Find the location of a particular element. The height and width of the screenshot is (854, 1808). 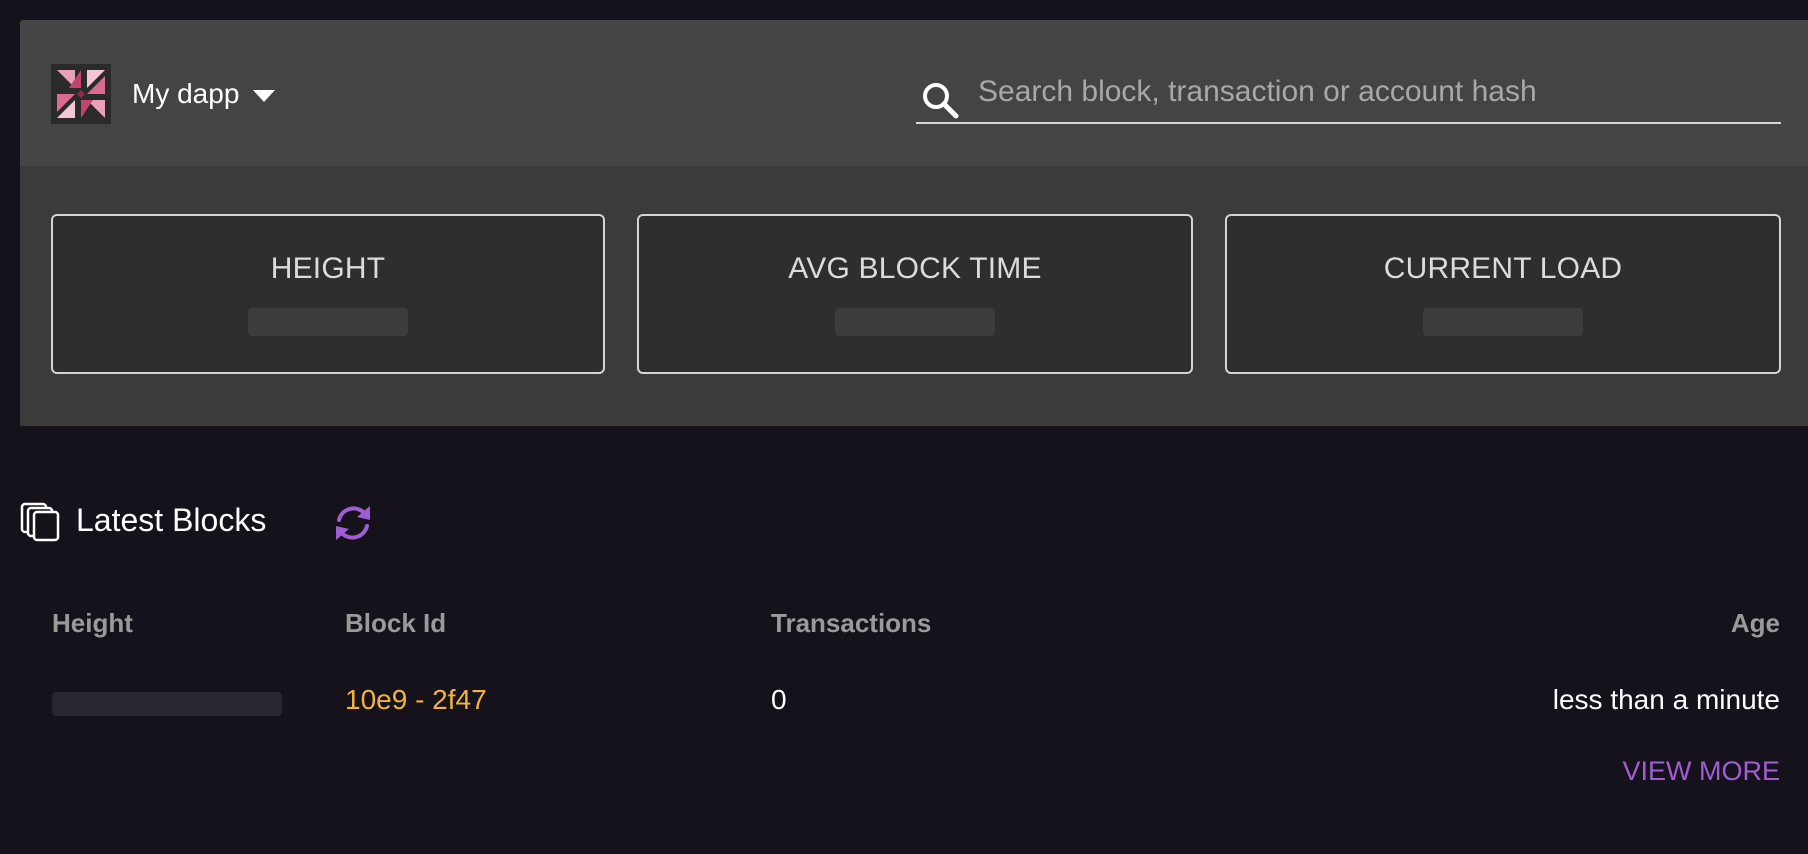

height-value-loading is located at coordinates (167, 704).